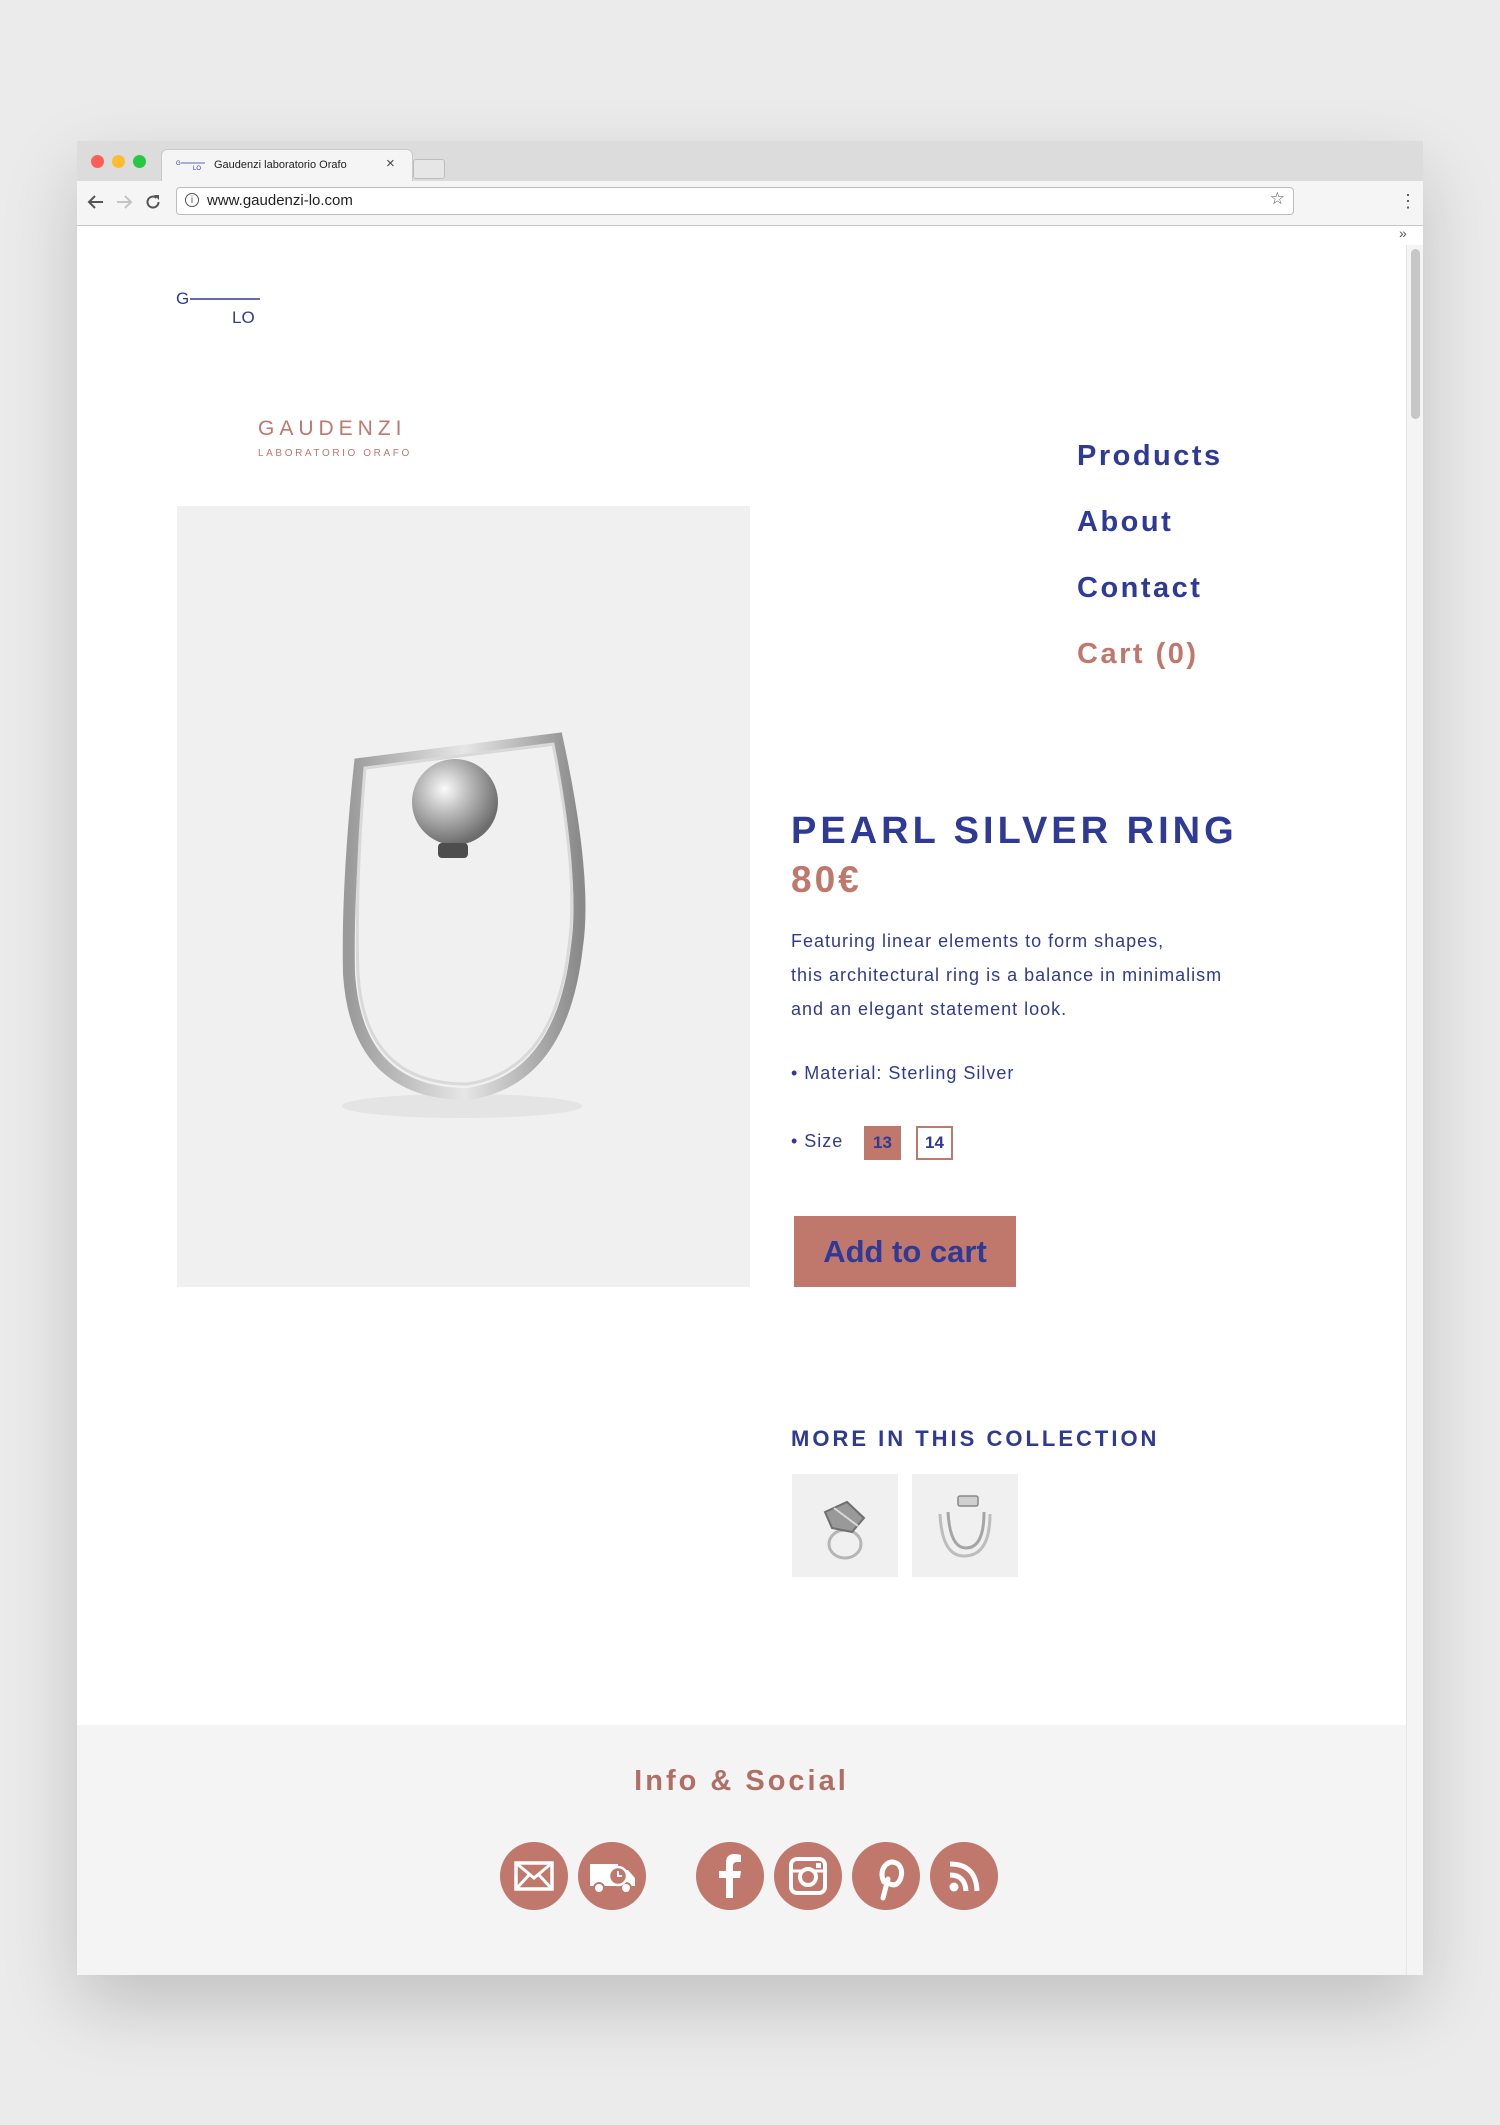  What do you see at coordinates (929, 1009) in the screenshot?
I see `description-line: and an elegant statement look.` at bounding box center [929, 1009].